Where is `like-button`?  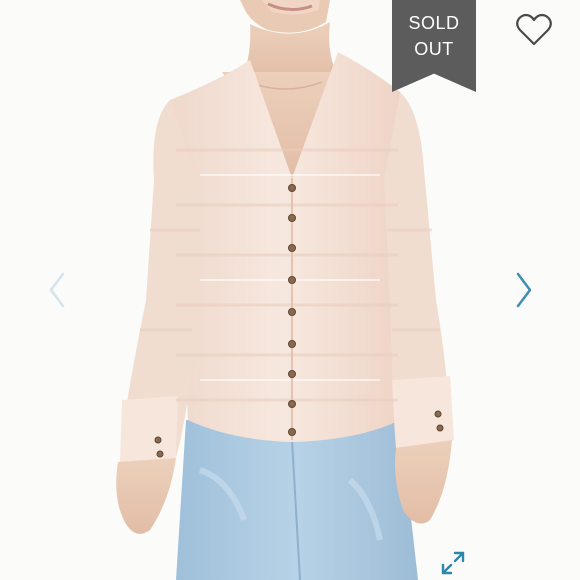
like-button is located at coordinates (534, 30).